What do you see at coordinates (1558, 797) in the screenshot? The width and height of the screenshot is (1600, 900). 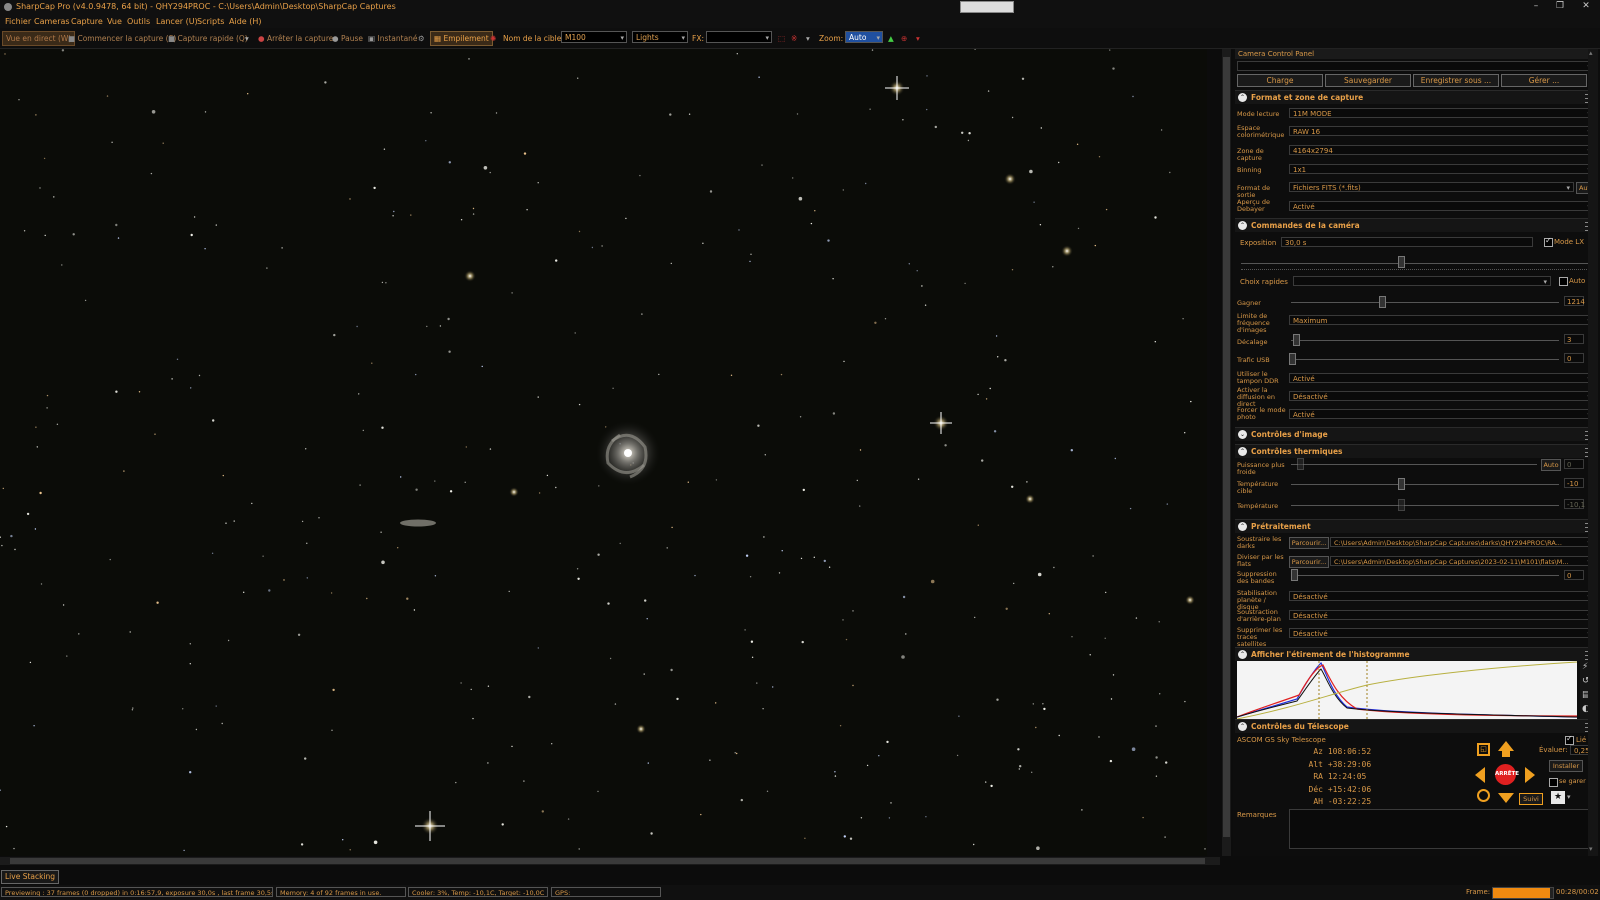 I see `star-align-icon: ★` at bounding box center [1558, 797].